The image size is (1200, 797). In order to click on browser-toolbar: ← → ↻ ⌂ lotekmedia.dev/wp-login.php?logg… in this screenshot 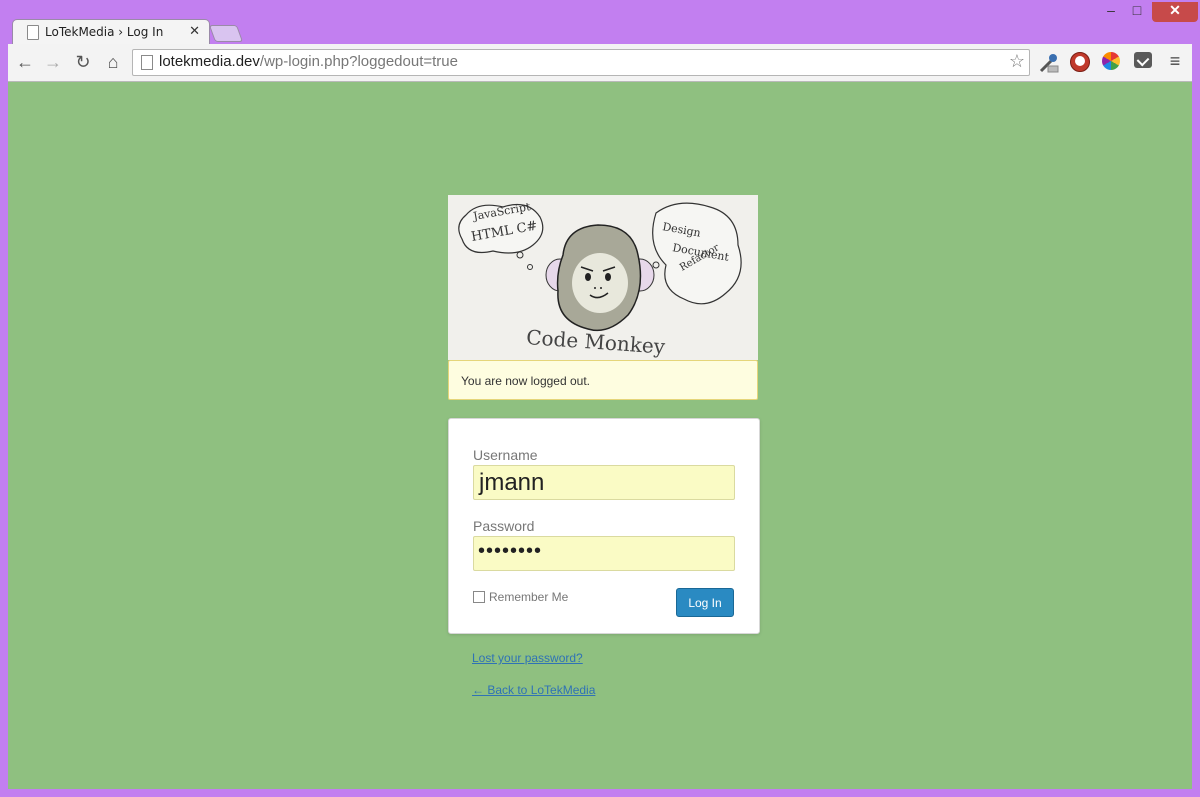, I will do `click(600, 63)`.